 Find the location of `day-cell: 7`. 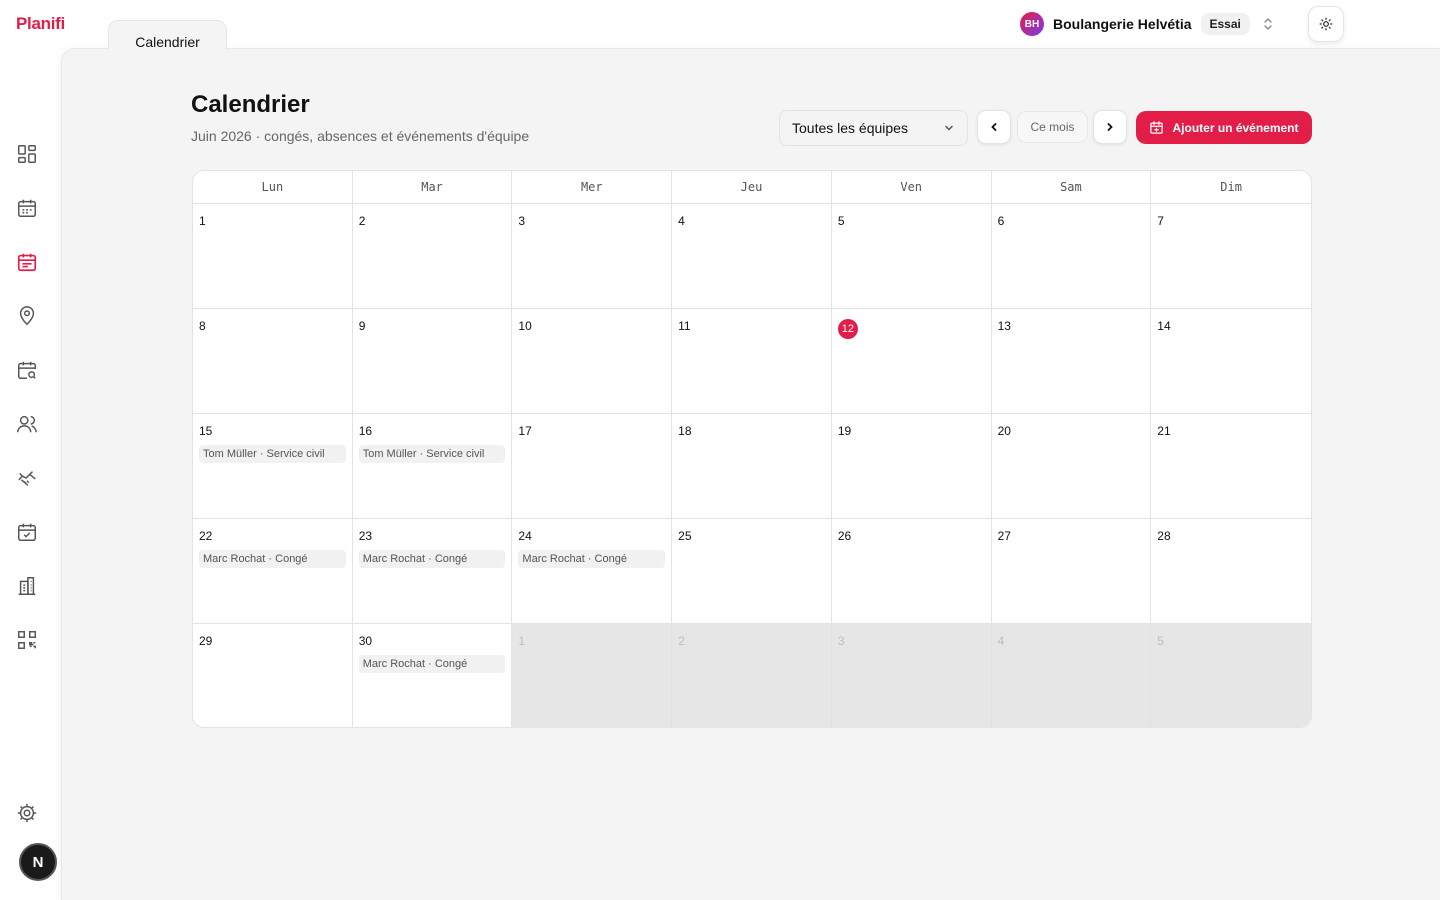

day-cell: 7 is located at coordinates (1231, 256).